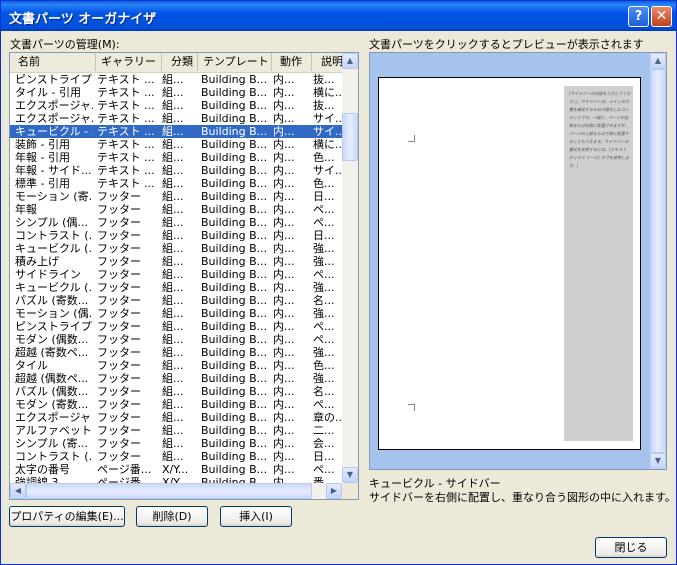 This screenshot has height=565, width=677. Describe the element at coordinates (327, 62) in the screenshot. I see `column-header-description: 説明` at that location.